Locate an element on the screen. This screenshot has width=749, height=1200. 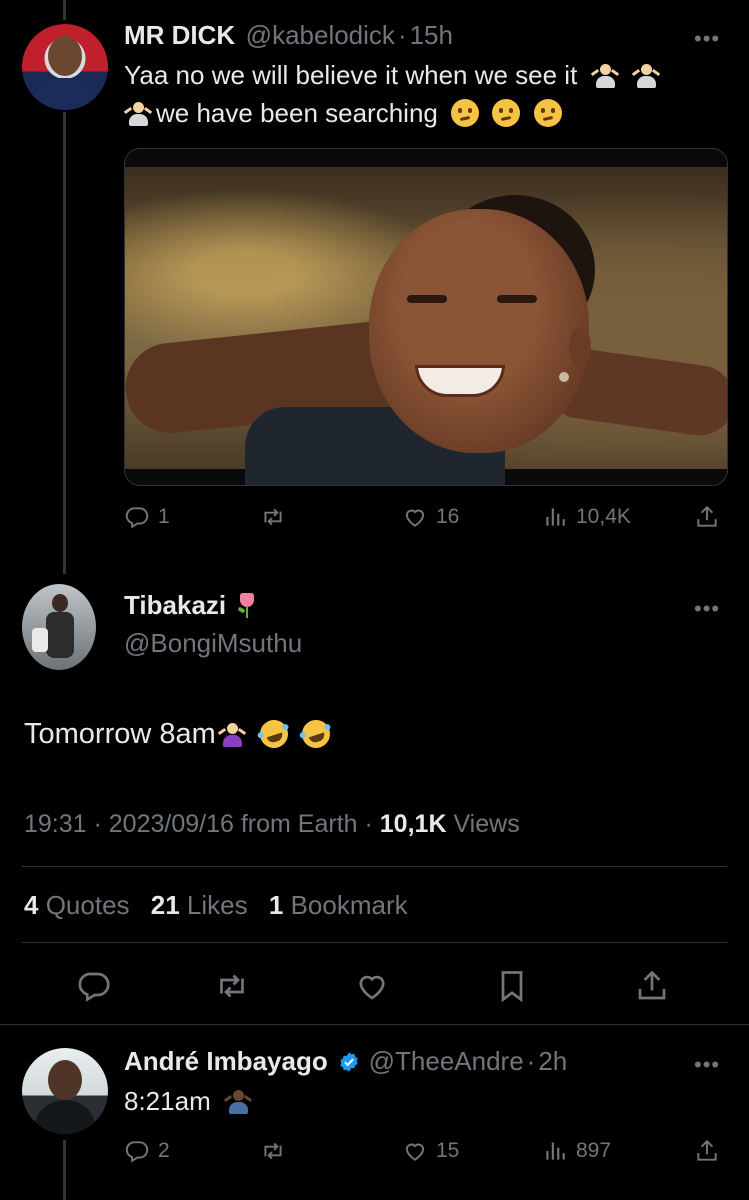
display-name: MR DICK is located at coordinates (179, 35).